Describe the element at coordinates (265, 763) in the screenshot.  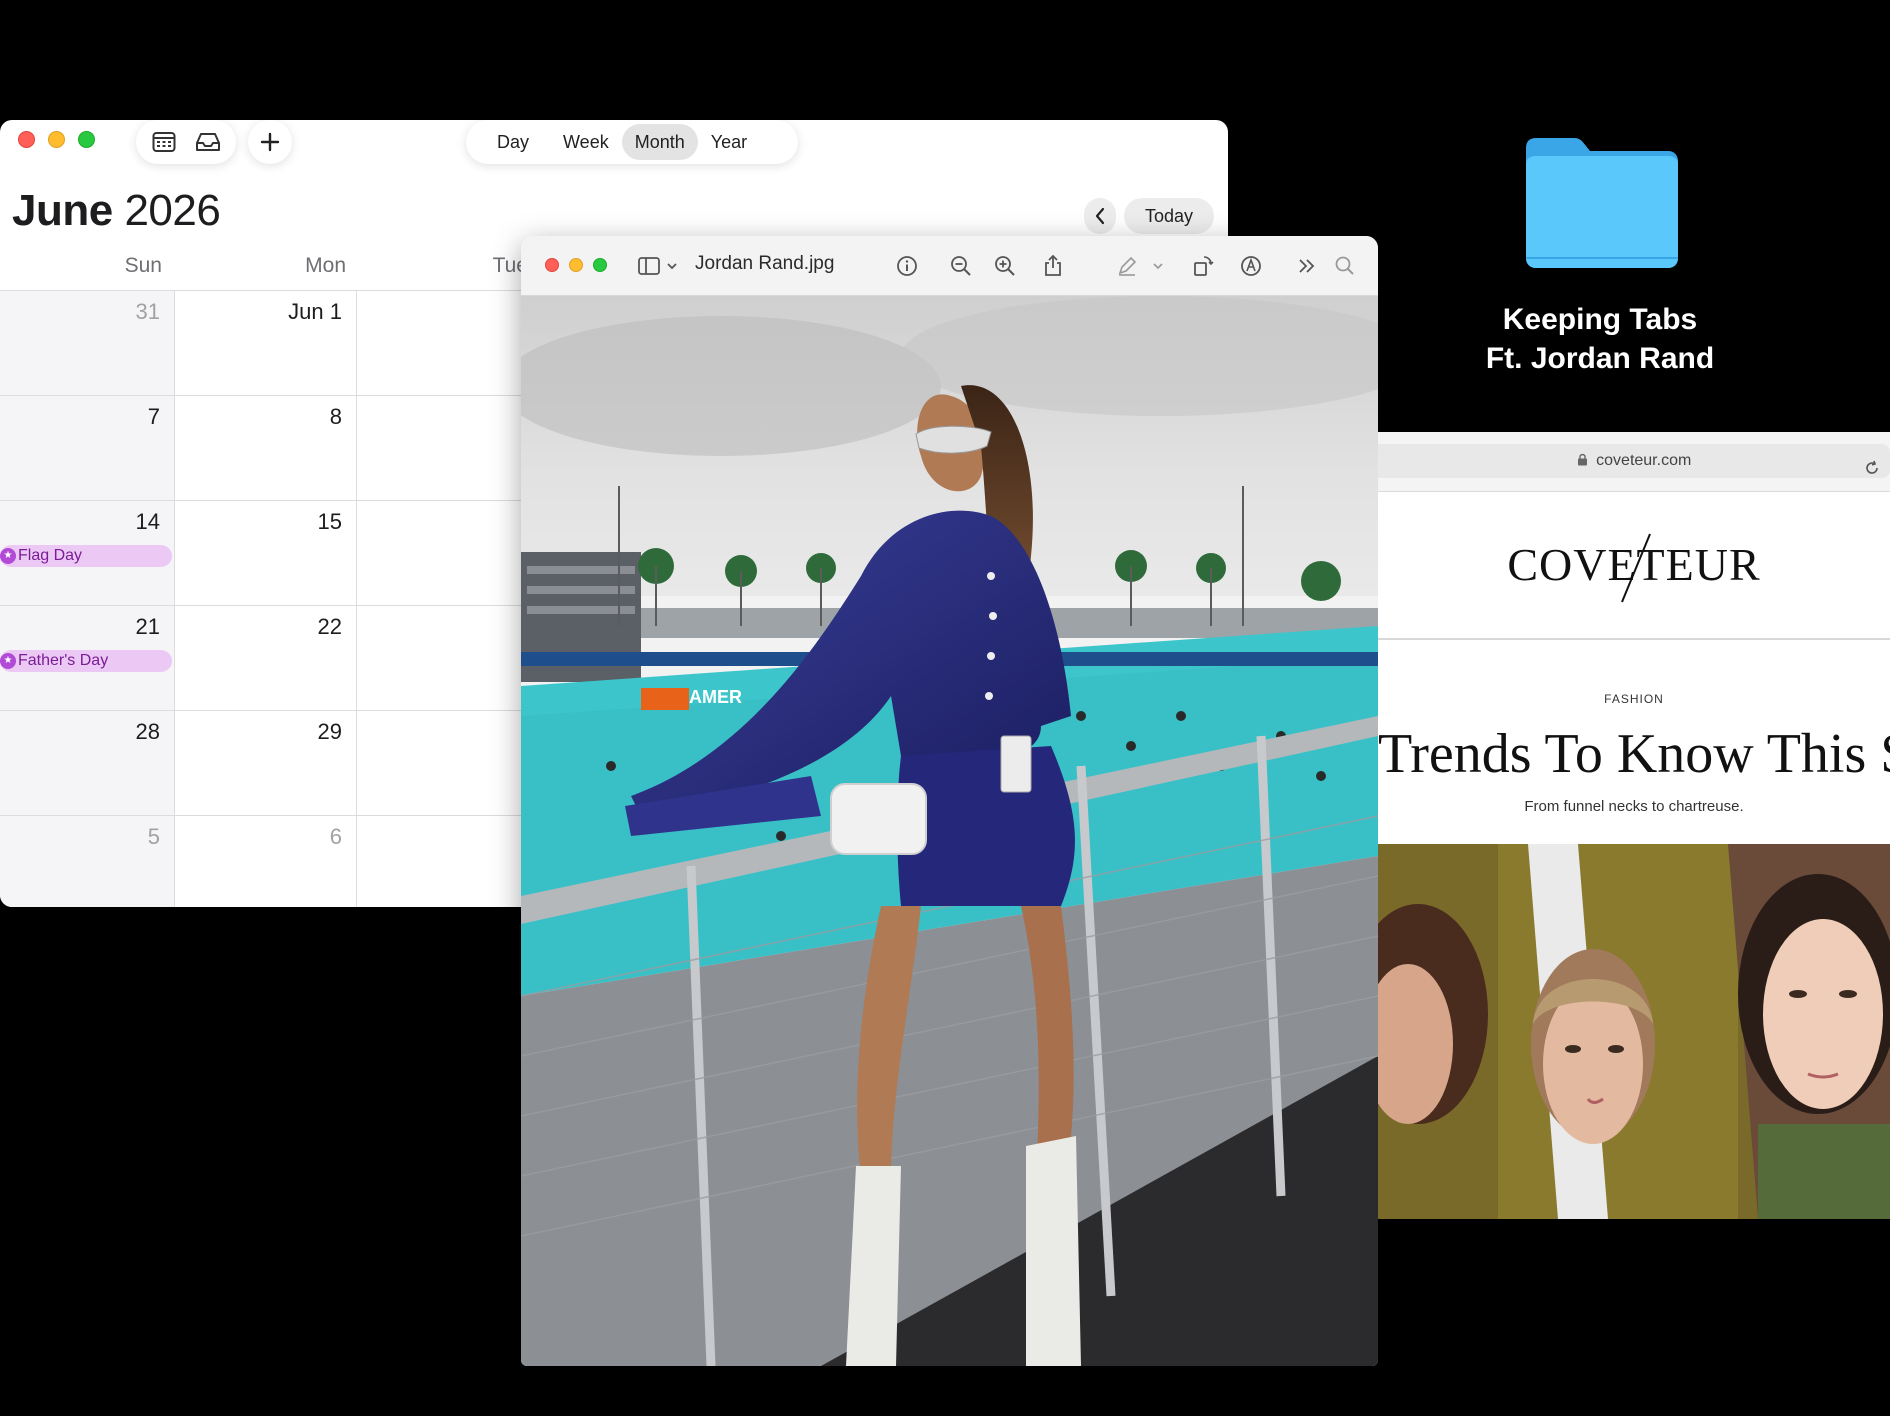
I see `day-cell: 29` at that location.